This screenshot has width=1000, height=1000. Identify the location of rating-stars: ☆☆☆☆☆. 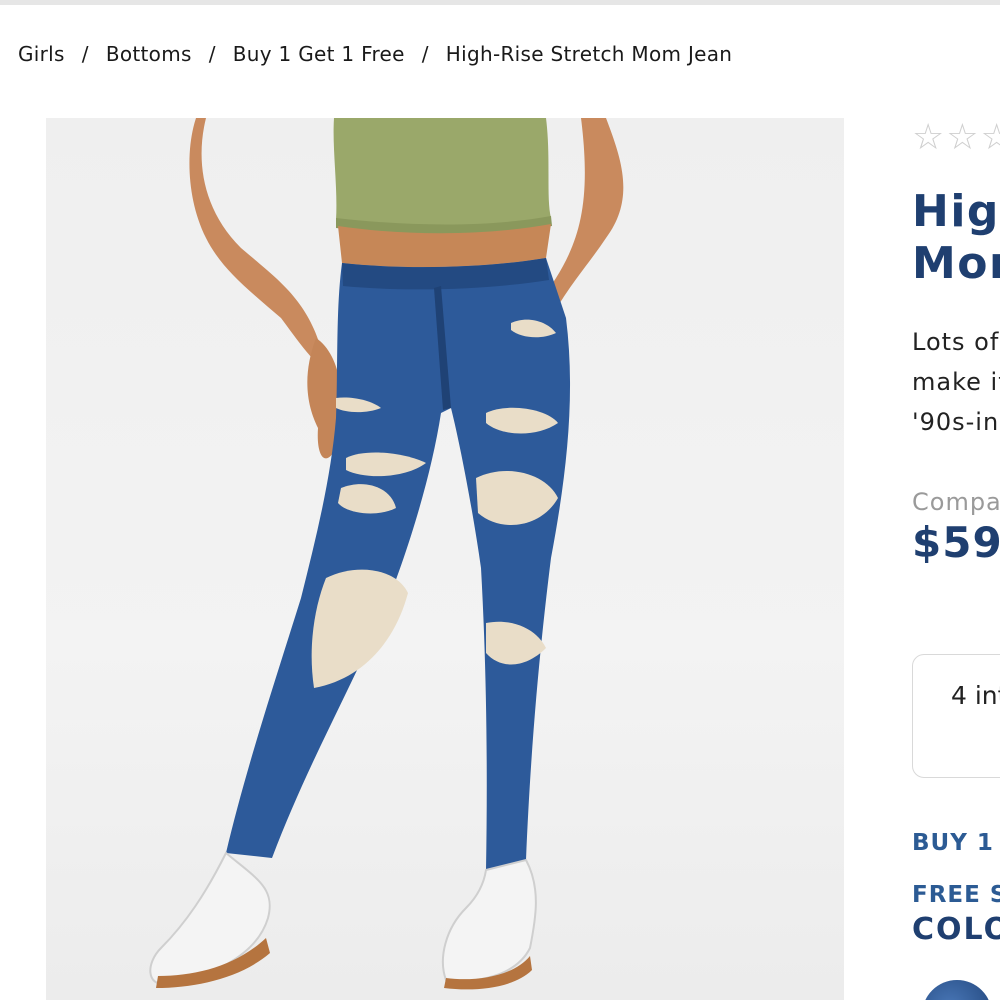
(956, 138).